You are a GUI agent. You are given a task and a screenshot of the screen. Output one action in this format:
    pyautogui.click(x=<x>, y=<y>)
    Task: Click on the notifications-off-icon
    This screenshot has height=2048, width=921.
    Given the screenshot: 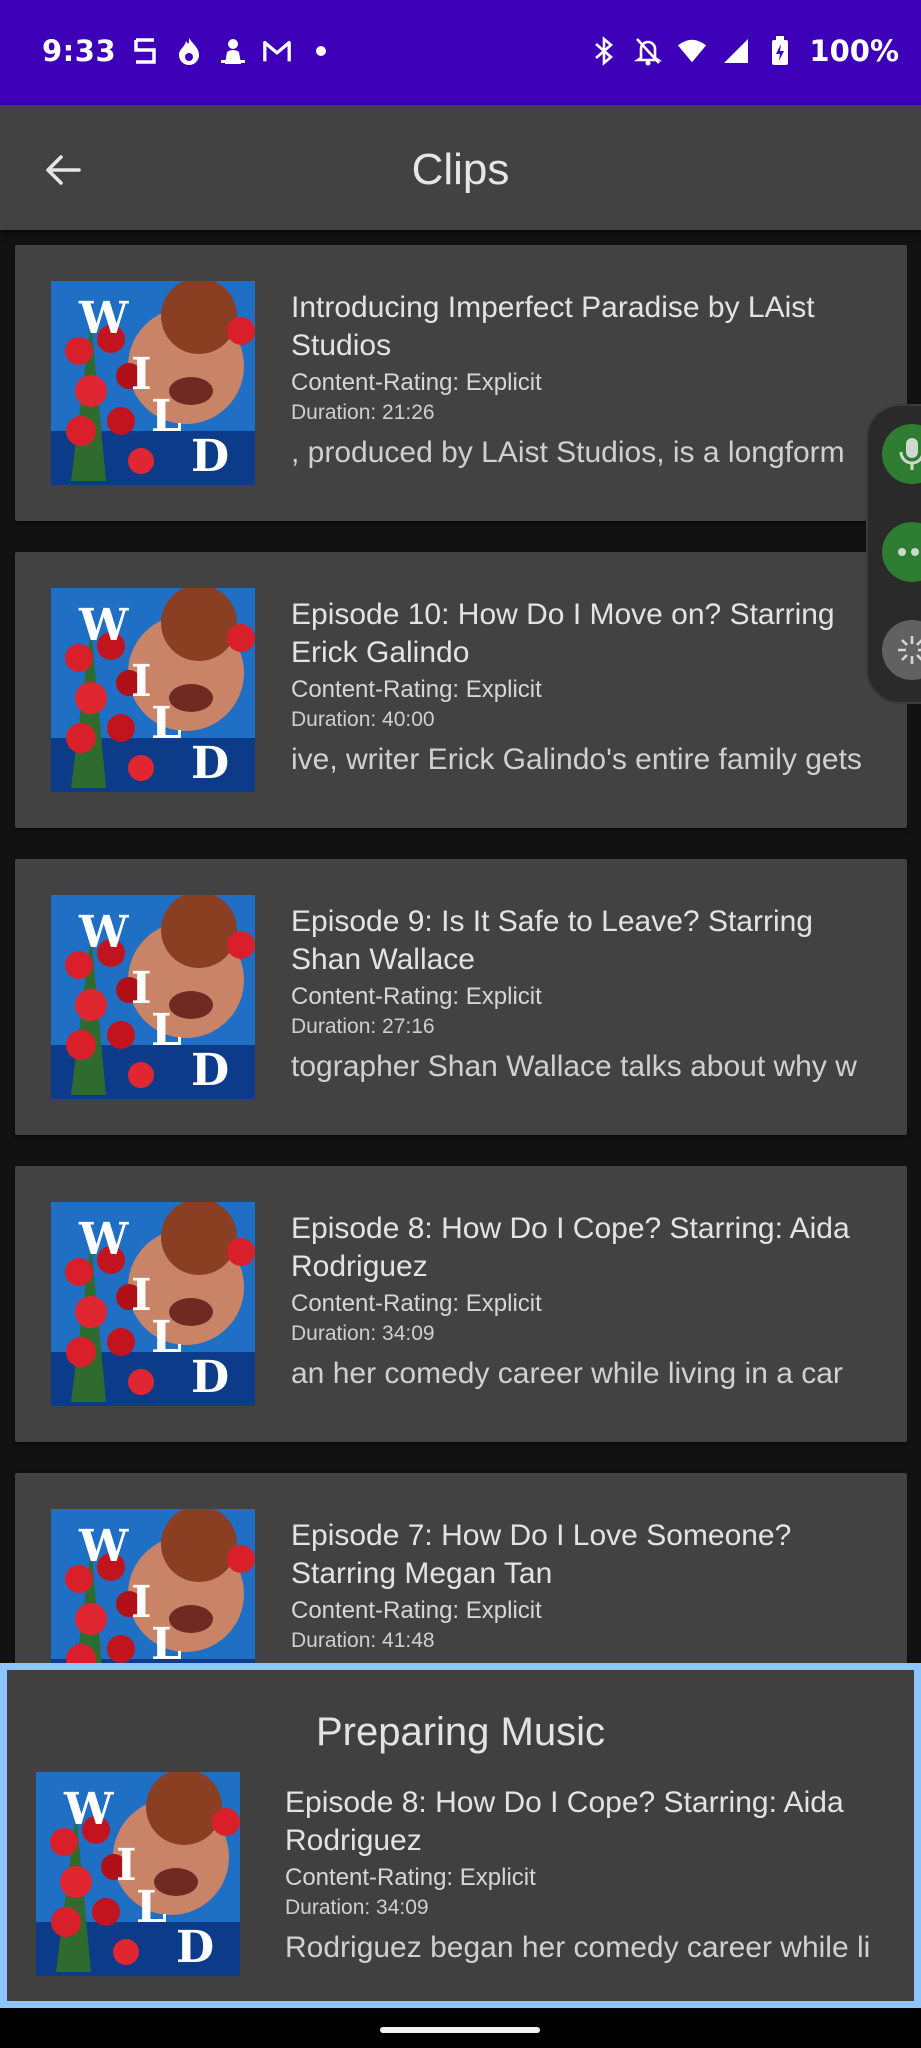 What is the action you would take?
    pyautogui.click(x=648, y=51)
    